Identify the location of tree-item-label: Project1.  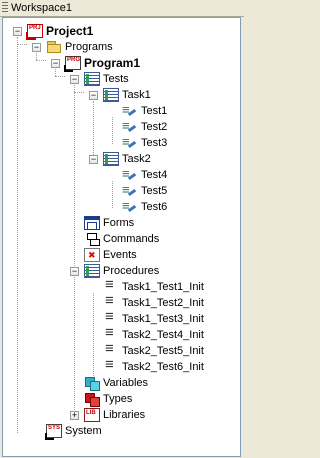
(70, 31).